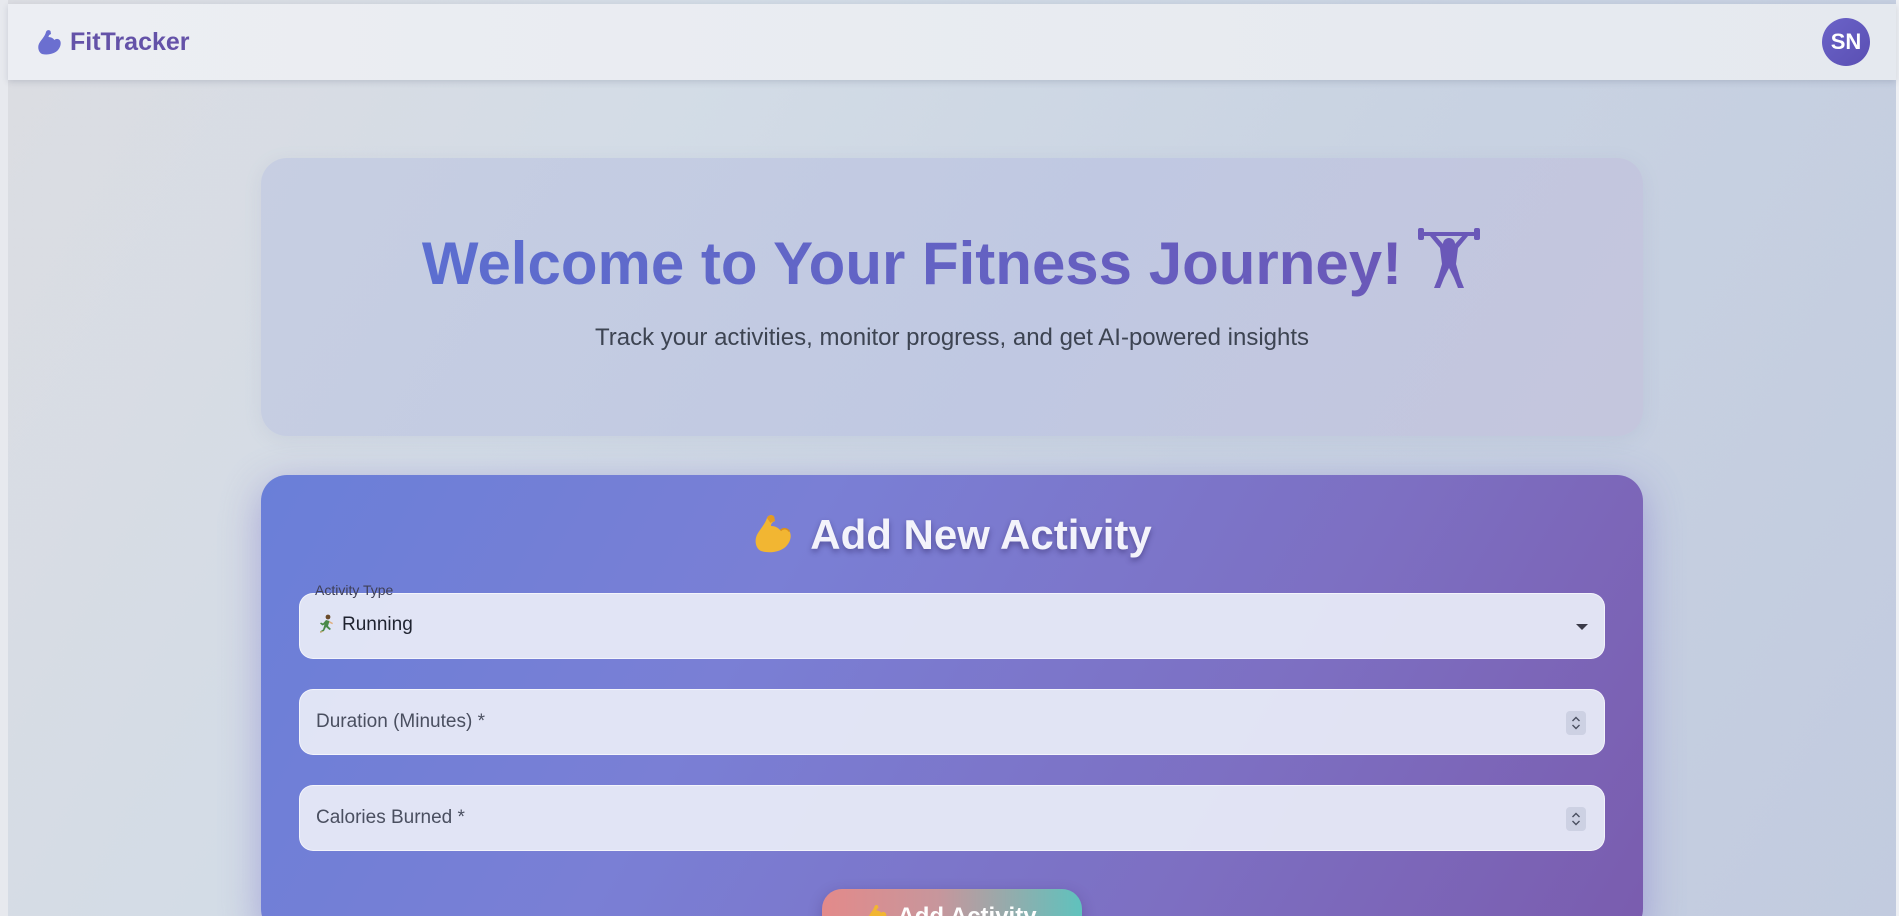 The height and width of the screenshot is (916, 1899). What do you see at coordinates (952, 626) in the screenshot?
I see `activity-type-select: Running` at bounding box center [952, 626].